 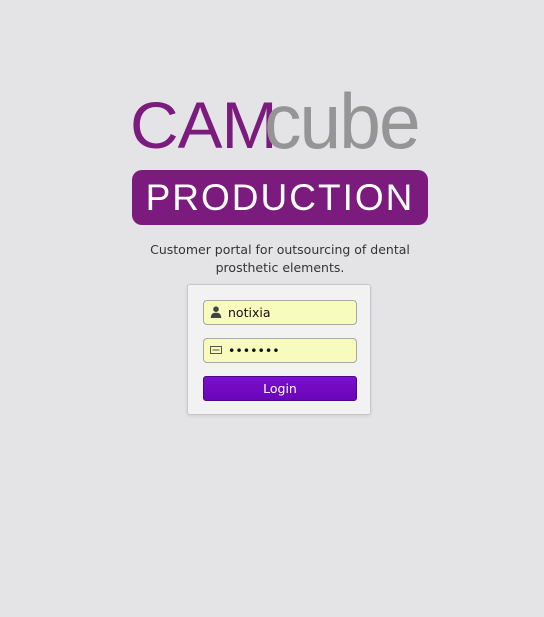 What do you see at coordinates (280, 388) in the screenshot?
I see `login-button: Login` at bounding box center [280, 388].